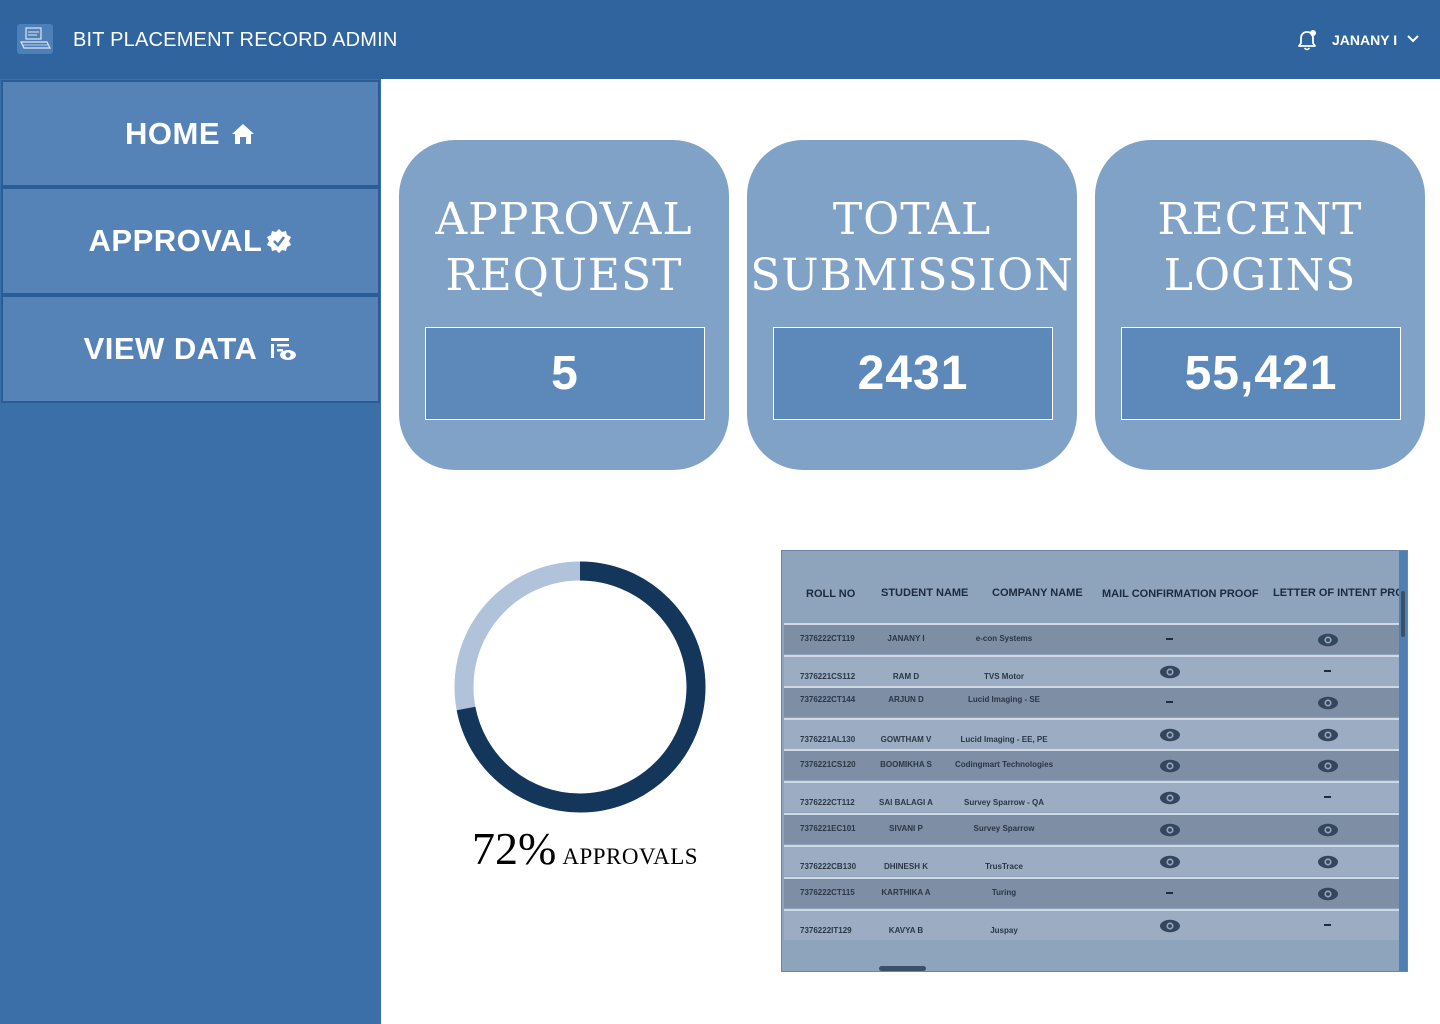  What do you see at coordinates (906, 676) in the screenshot?
I see `cell-student-name: RAM D` at bounding box center [906, 676].